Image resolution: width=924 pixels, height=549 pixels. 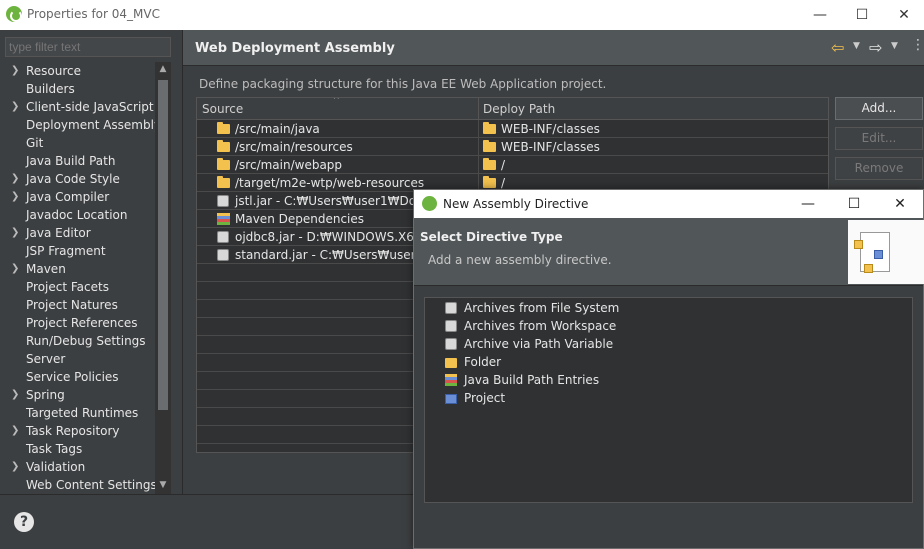 What do you see at coordinates (82, 413) in the screenshot?
I see `tree-item-label: Targeted Runtimes` at bounding box center [82, 413].